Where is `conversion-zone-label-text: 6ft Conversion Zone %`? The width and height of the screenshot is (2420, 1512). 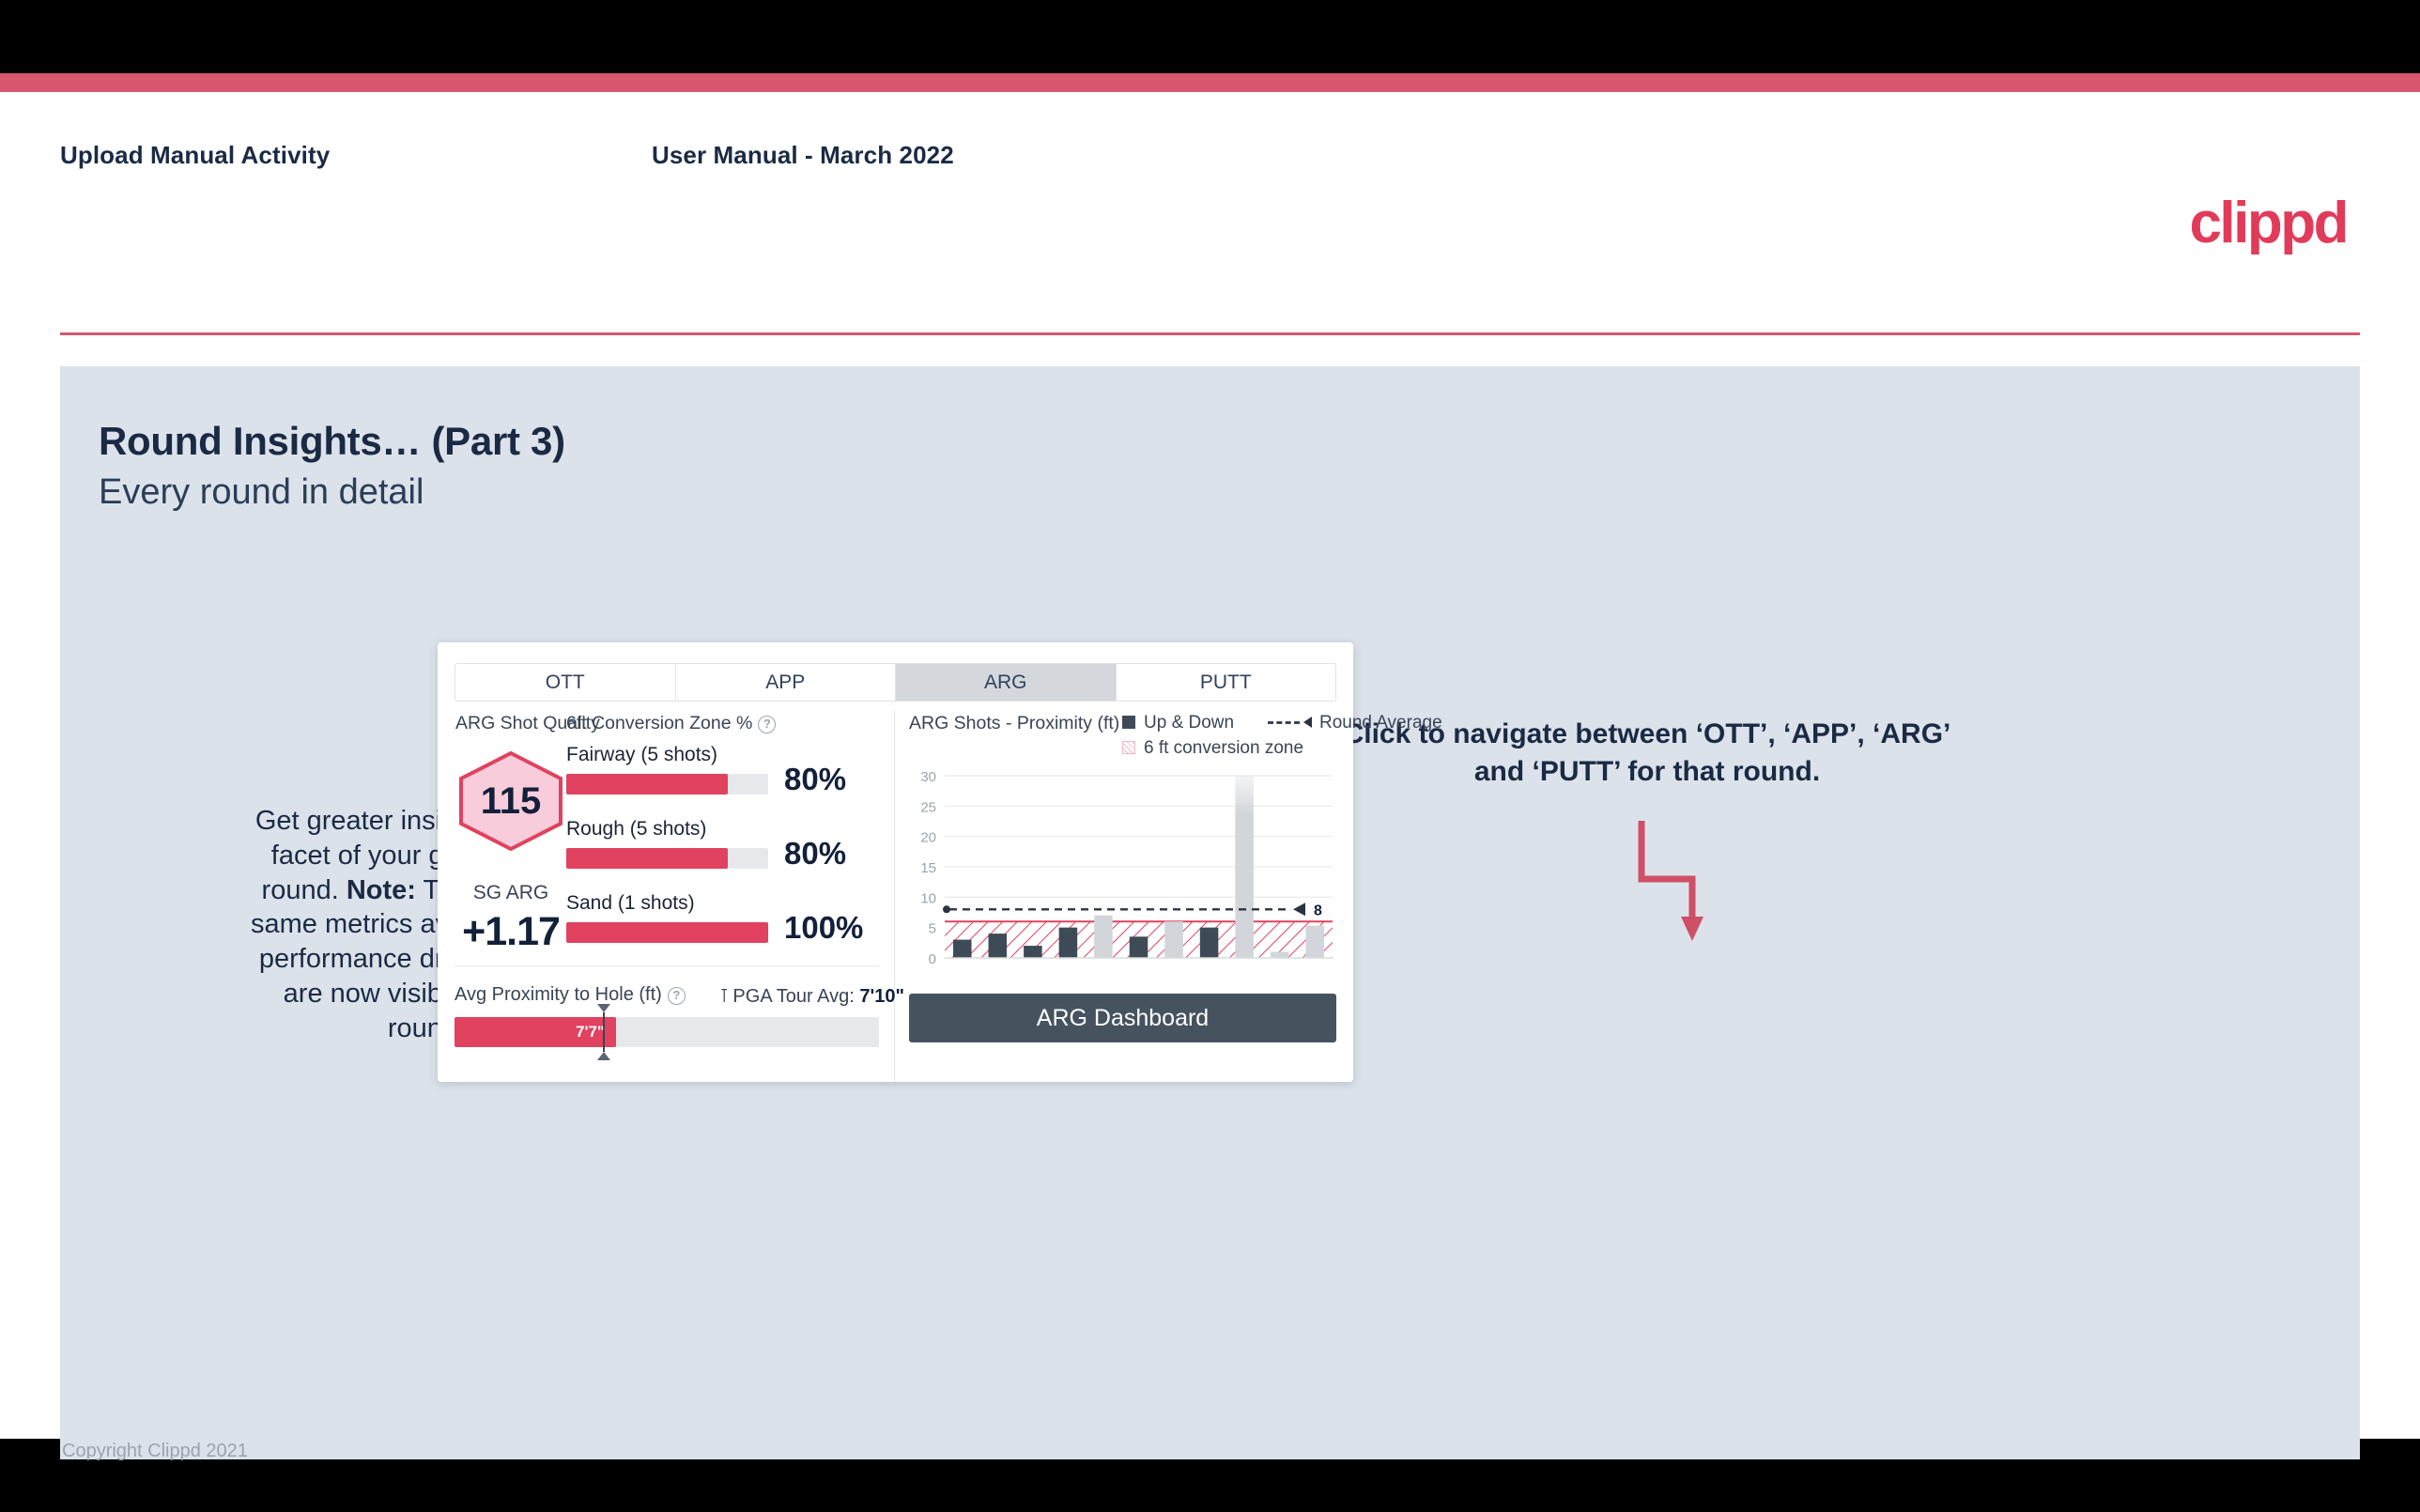
conversion-zone-label-text: 6ft Conversion Zone % is located at coordinates (659, 723).